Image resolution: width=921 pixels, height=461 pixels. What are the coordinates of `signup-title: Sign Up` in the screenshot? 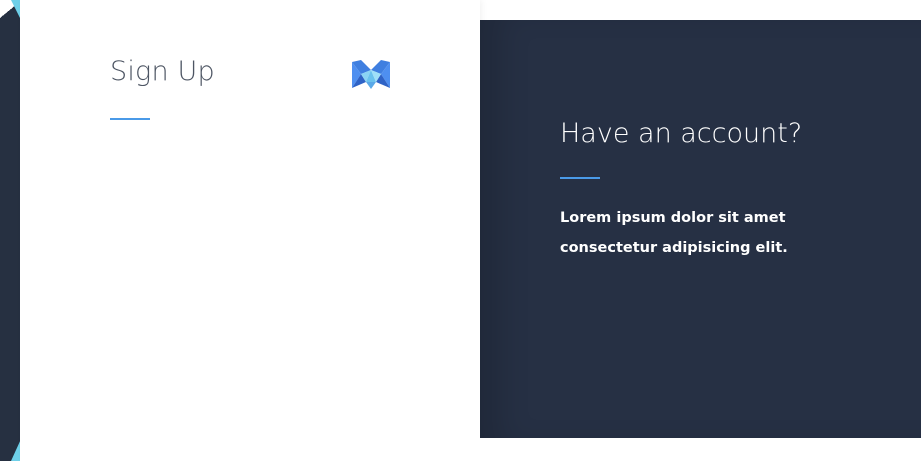 It's located at (162, 71).